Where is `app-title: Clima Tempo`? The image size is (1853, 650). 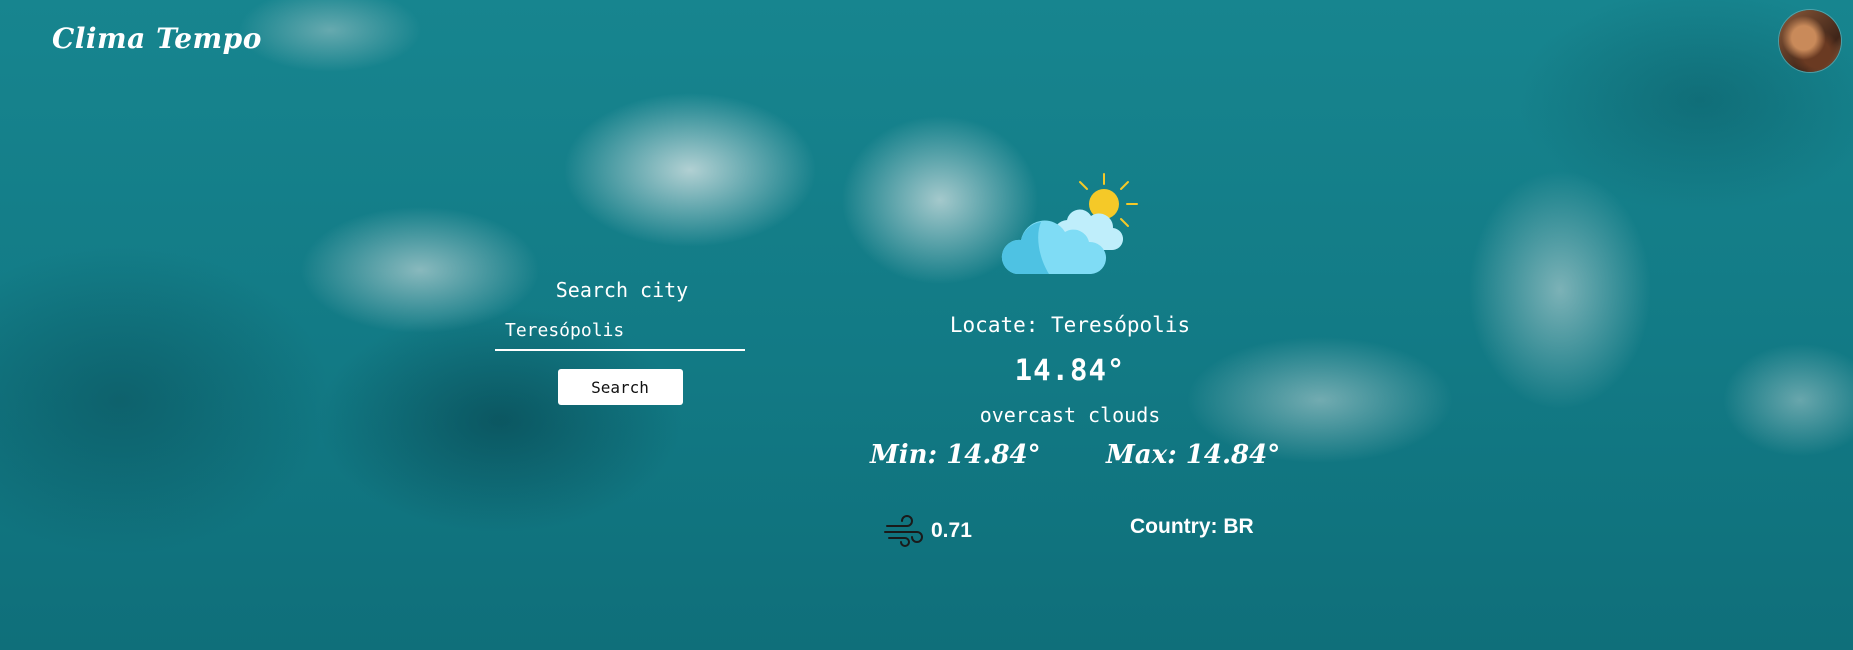
app-title: Clima Tempo is located at coordinates (157, 38).